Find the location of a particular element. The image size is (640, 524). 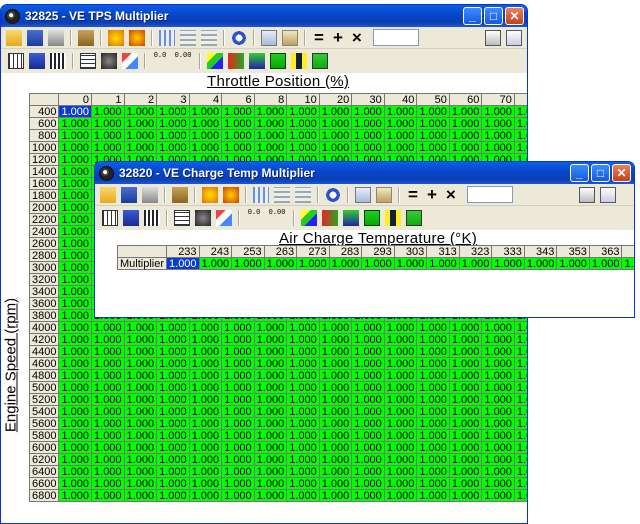

3d-view-icon is located at coordinates (109, 61).